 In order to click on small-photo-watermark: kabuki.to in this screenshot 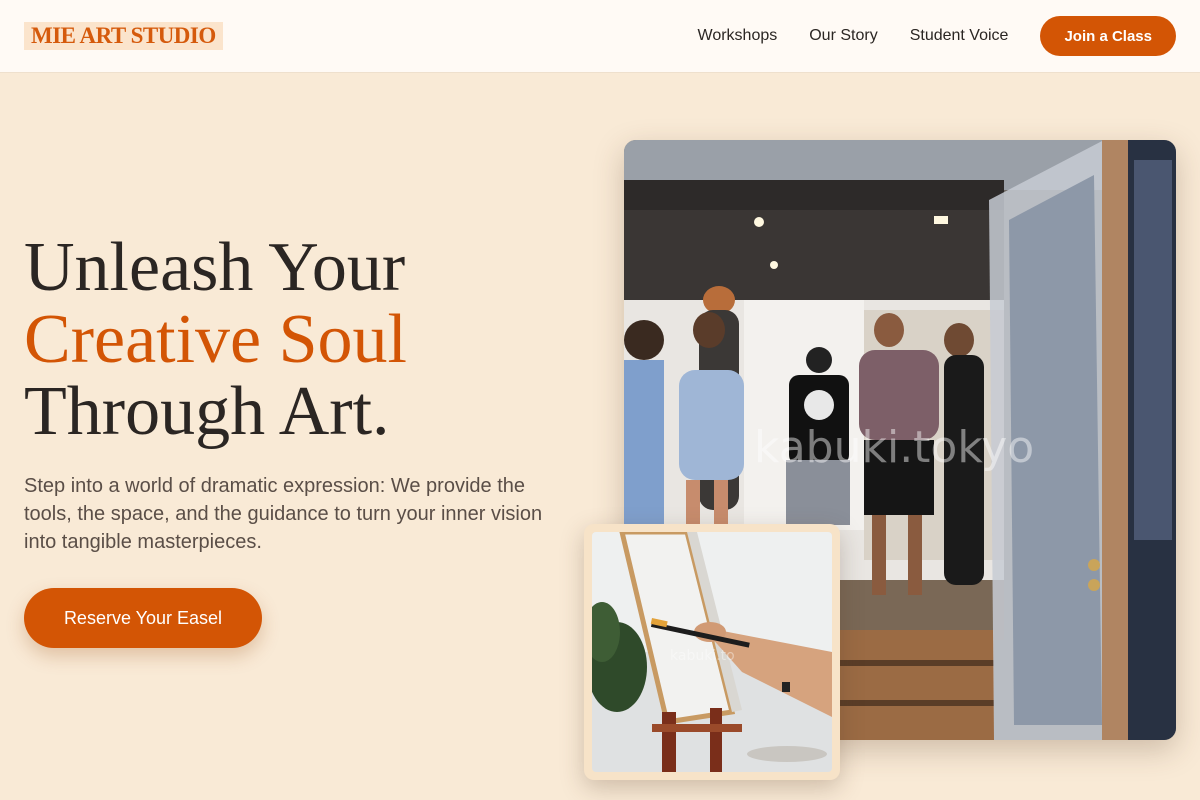, I will do `click(702, 656)`.